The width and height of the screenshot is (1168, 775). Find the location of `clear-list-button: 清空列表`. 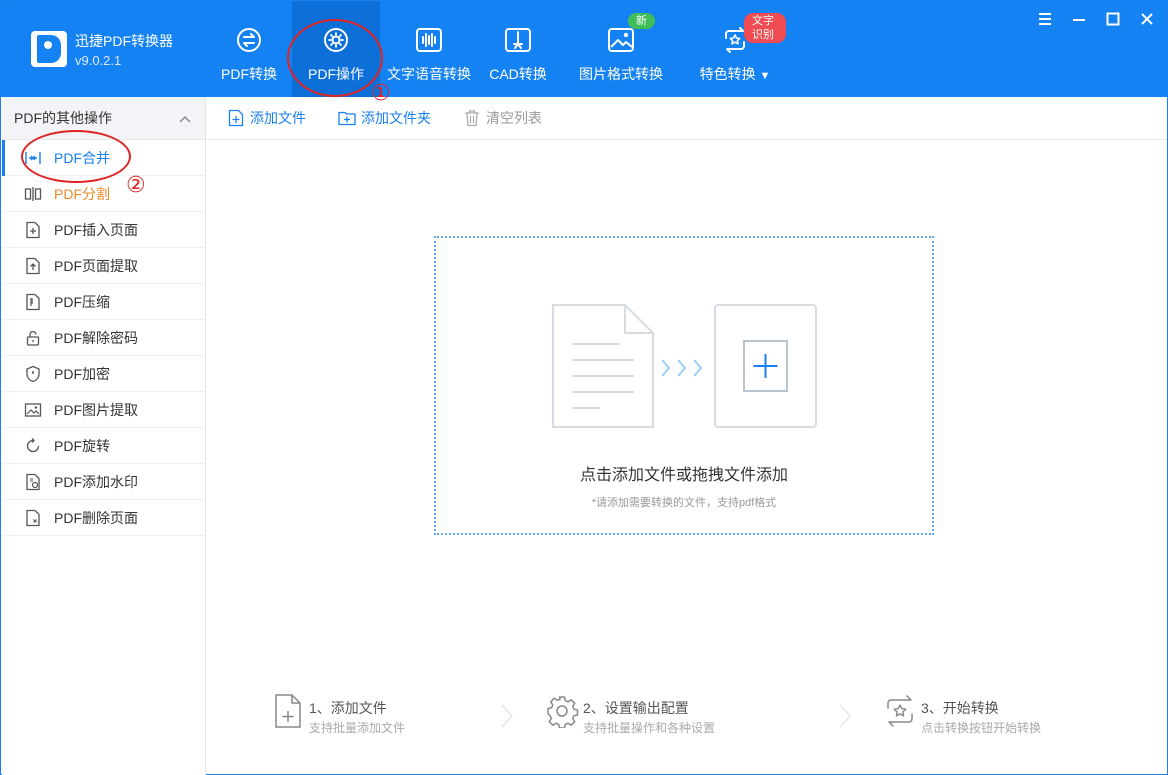

clear-list-button: 清空列表 is located at coordinates (502, 118).